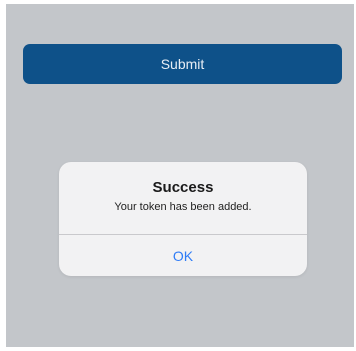 This screenshot has width=356, height=351. What do you see at coordinates (183, 207) in the screenshot?
I see `alert-message: Your token has been added.` at bounding box center [183, 207].